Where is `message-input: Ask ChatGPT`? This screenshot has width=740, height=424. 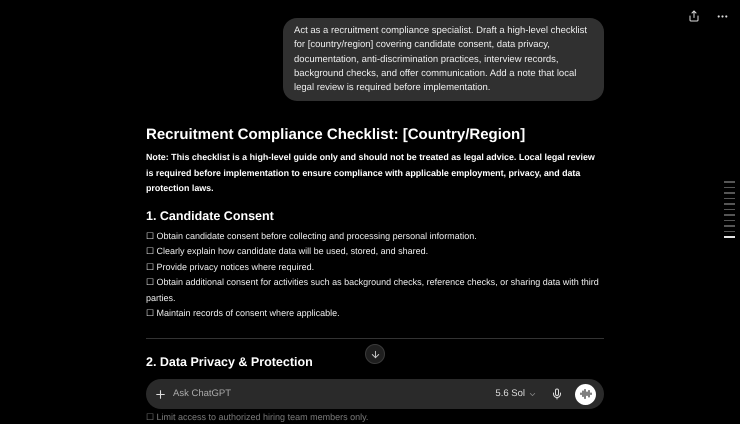 message-input: Ask ChatGPT is located at coordinates (331, 394).